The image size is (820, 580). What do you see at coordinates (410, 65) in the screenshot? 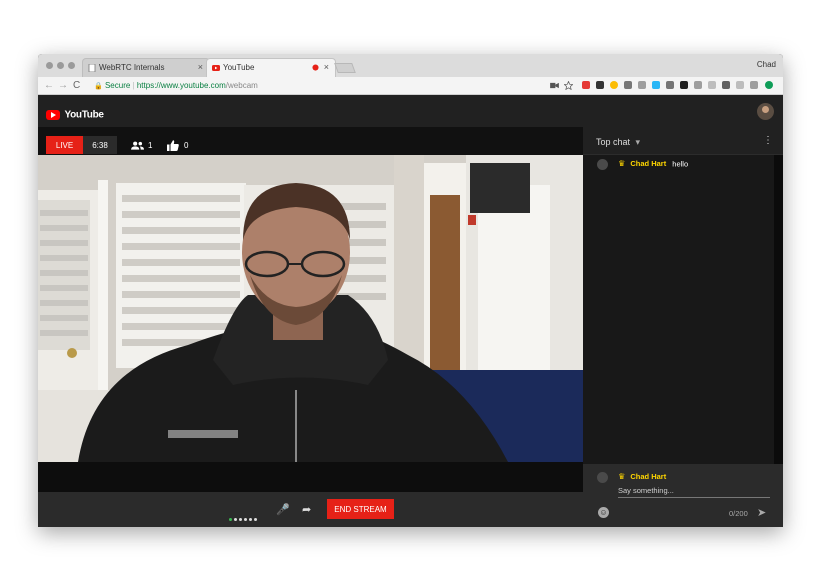
I see `tab-strip: WebRTC Internals × YouTube × Chad` at bounding box center [410, 65].